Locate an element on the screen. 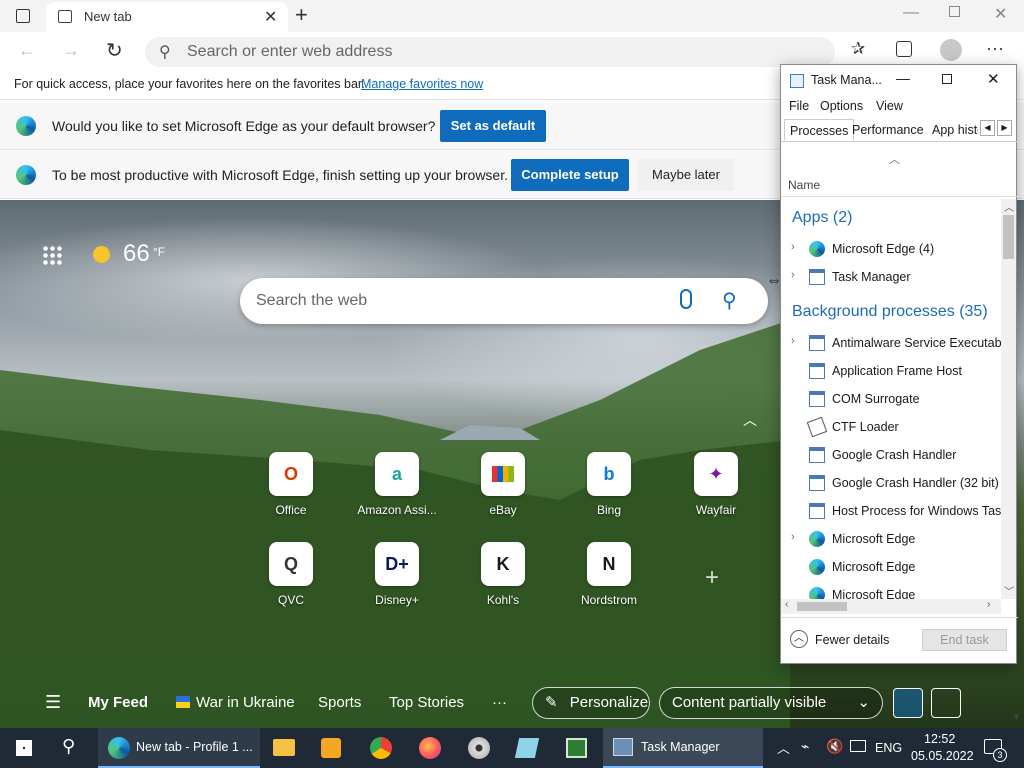 Image resolution: width=1024 pixels, height=768 pixels. tab-app-history: App histo is located at coordinates (955, 130).